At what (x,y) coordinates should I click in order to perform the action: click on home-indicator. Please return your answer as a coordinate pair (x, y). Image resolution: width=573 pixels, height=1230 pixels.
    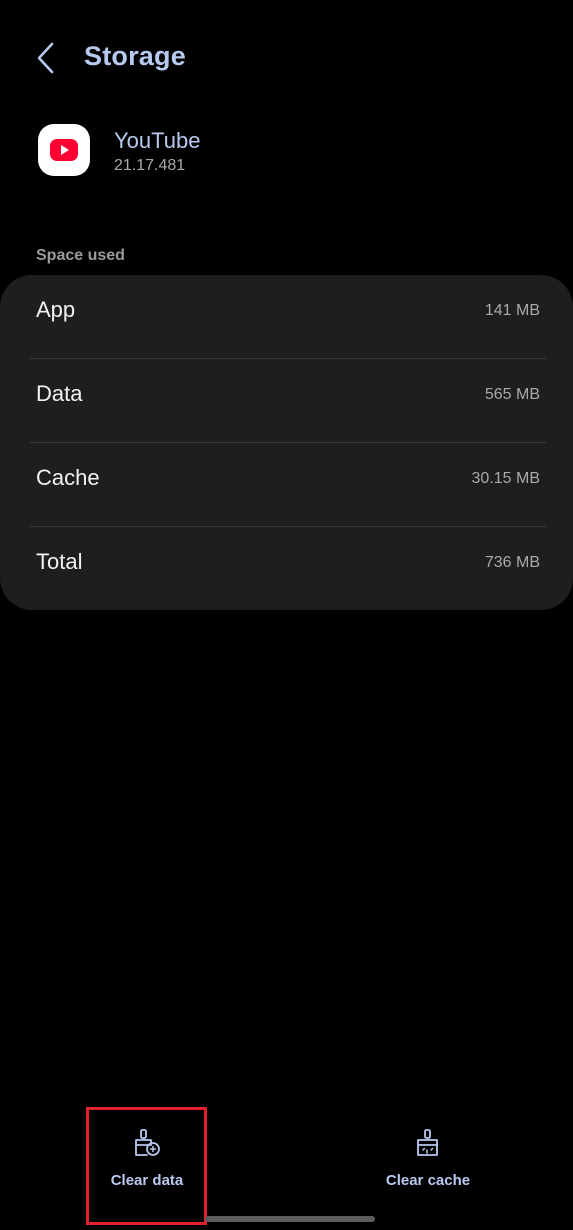
    Looking at the image, I should click on (290, 1219).